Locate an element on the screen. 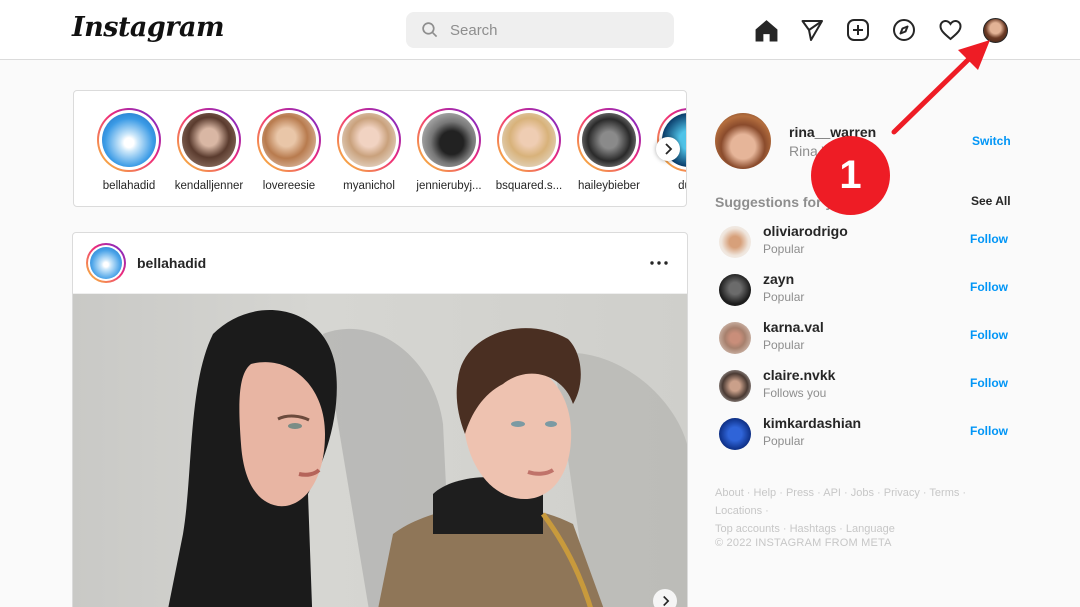  footer-link: About is located at coordinates (729, 493).